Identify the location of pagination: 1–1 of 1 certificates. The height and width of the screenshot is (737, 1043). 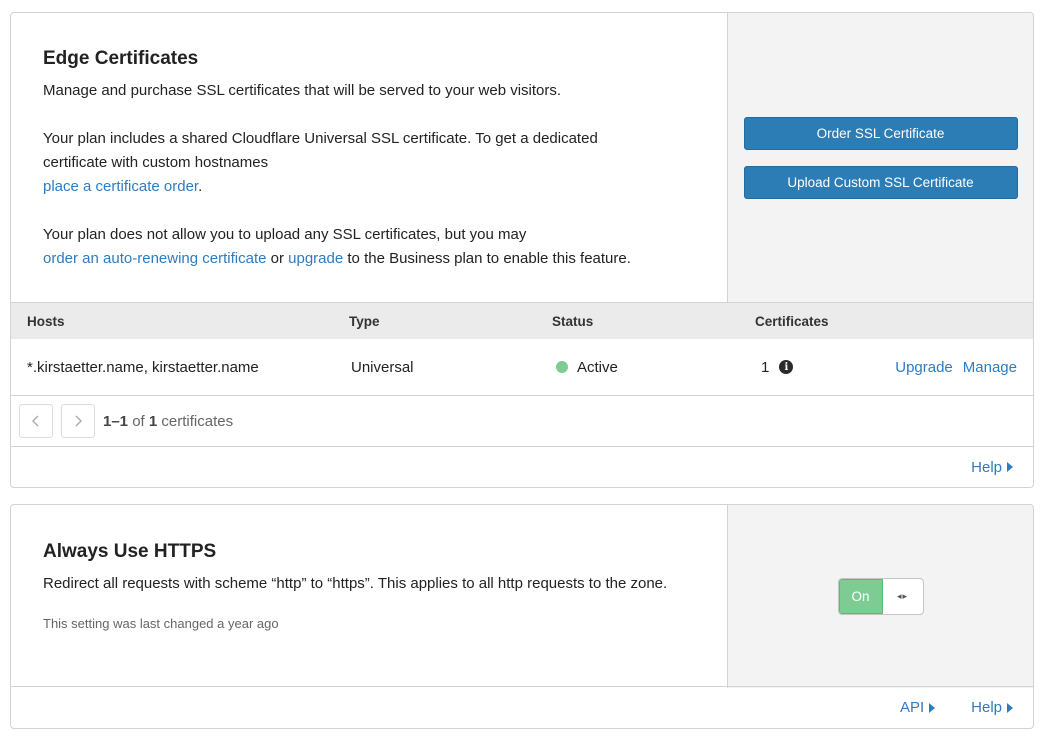
(522, 421).